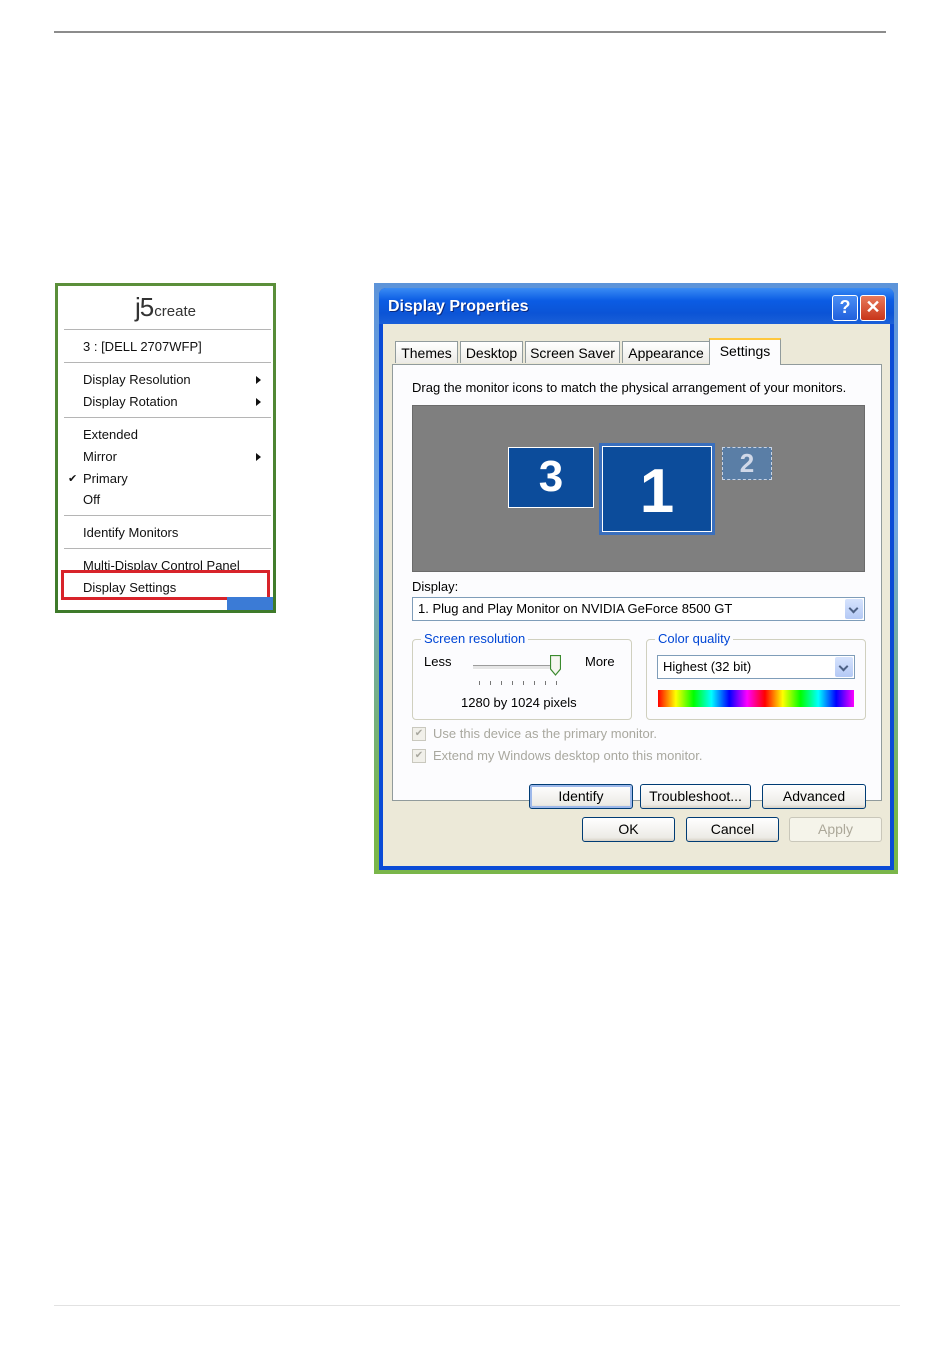 The width and height of the screenshot is (950, 1370). I want to click on monitor-arrangement-area: 3 1 2, so click(638, 488).